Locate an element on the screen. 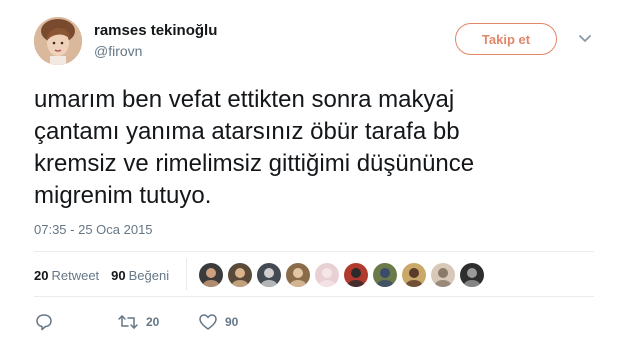 This screenshot has height=347, width=622. retweet-button: 20 is located at coordinates (138, 322).